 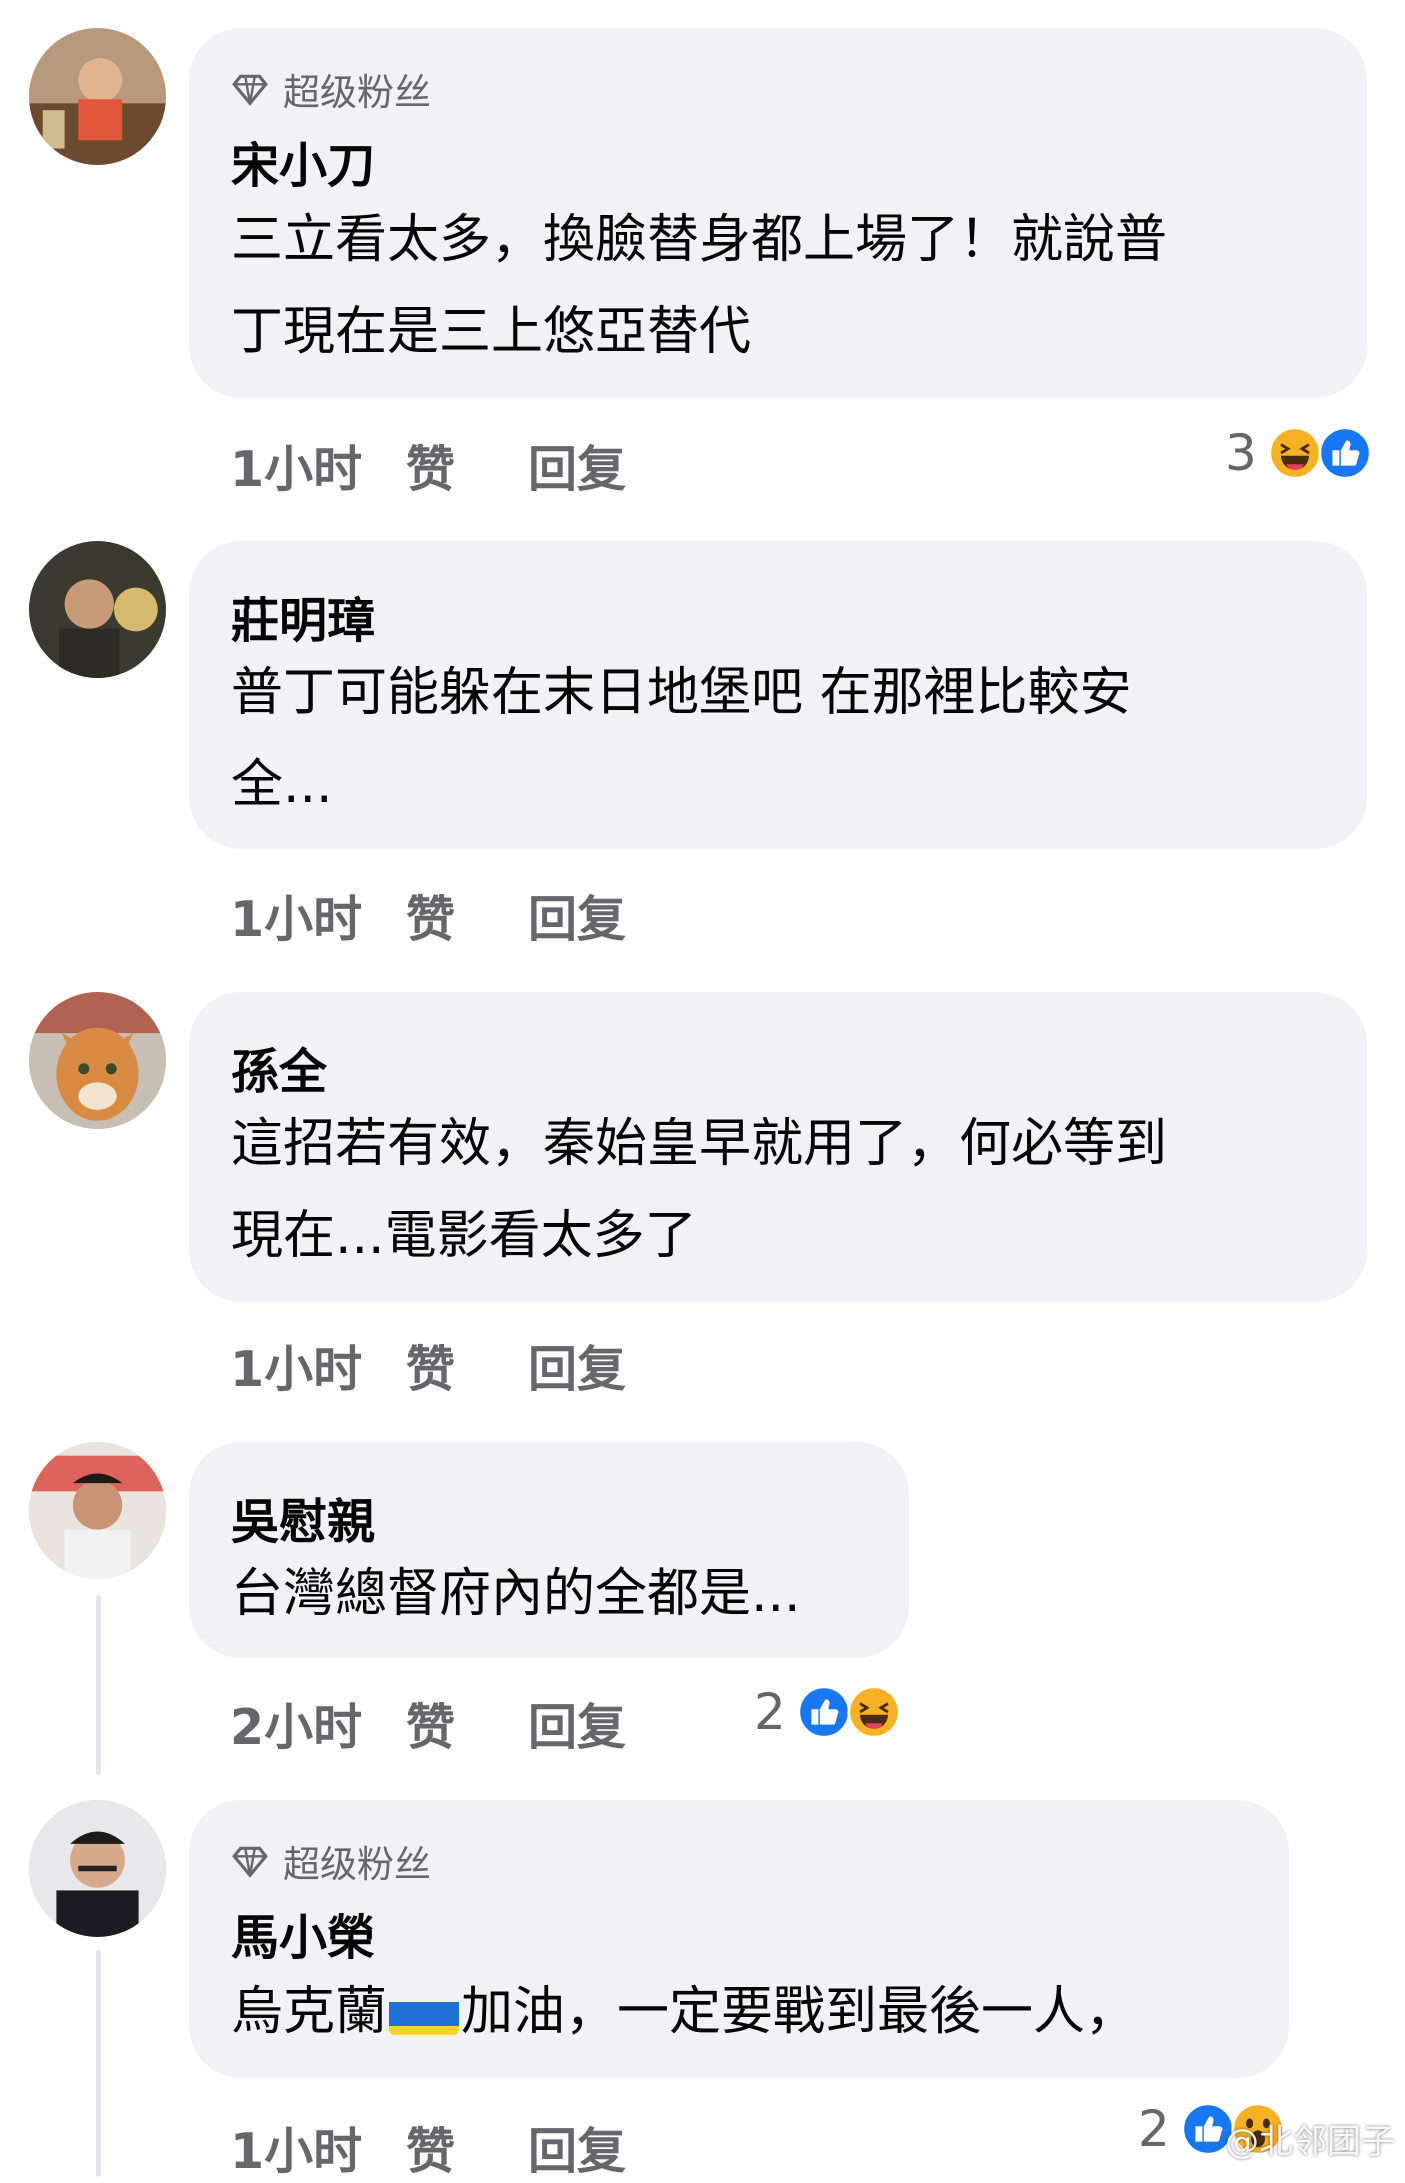 I want to click on comment-bubble: 超级粉丝 宋小刀 三立看太多，換臉替身都上場了！就說普 丁現在是三上悠亞替代, so click(x=778, y=213).